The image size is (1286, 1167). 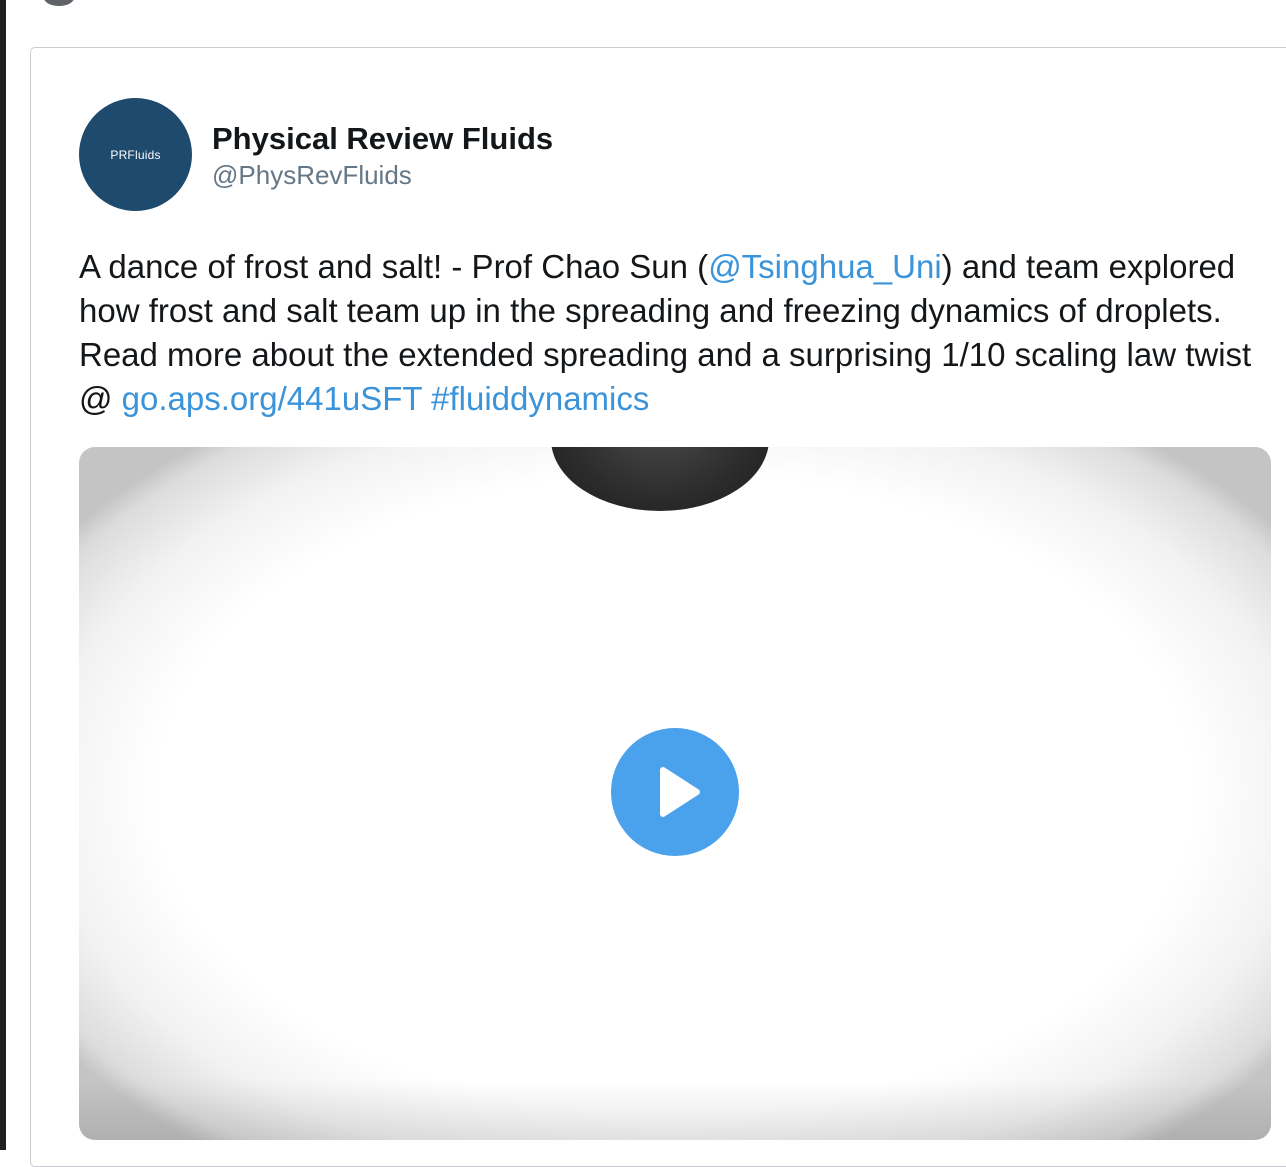 I want to click on author-name: Physical Review Fluids, so click(x=382, y=139).